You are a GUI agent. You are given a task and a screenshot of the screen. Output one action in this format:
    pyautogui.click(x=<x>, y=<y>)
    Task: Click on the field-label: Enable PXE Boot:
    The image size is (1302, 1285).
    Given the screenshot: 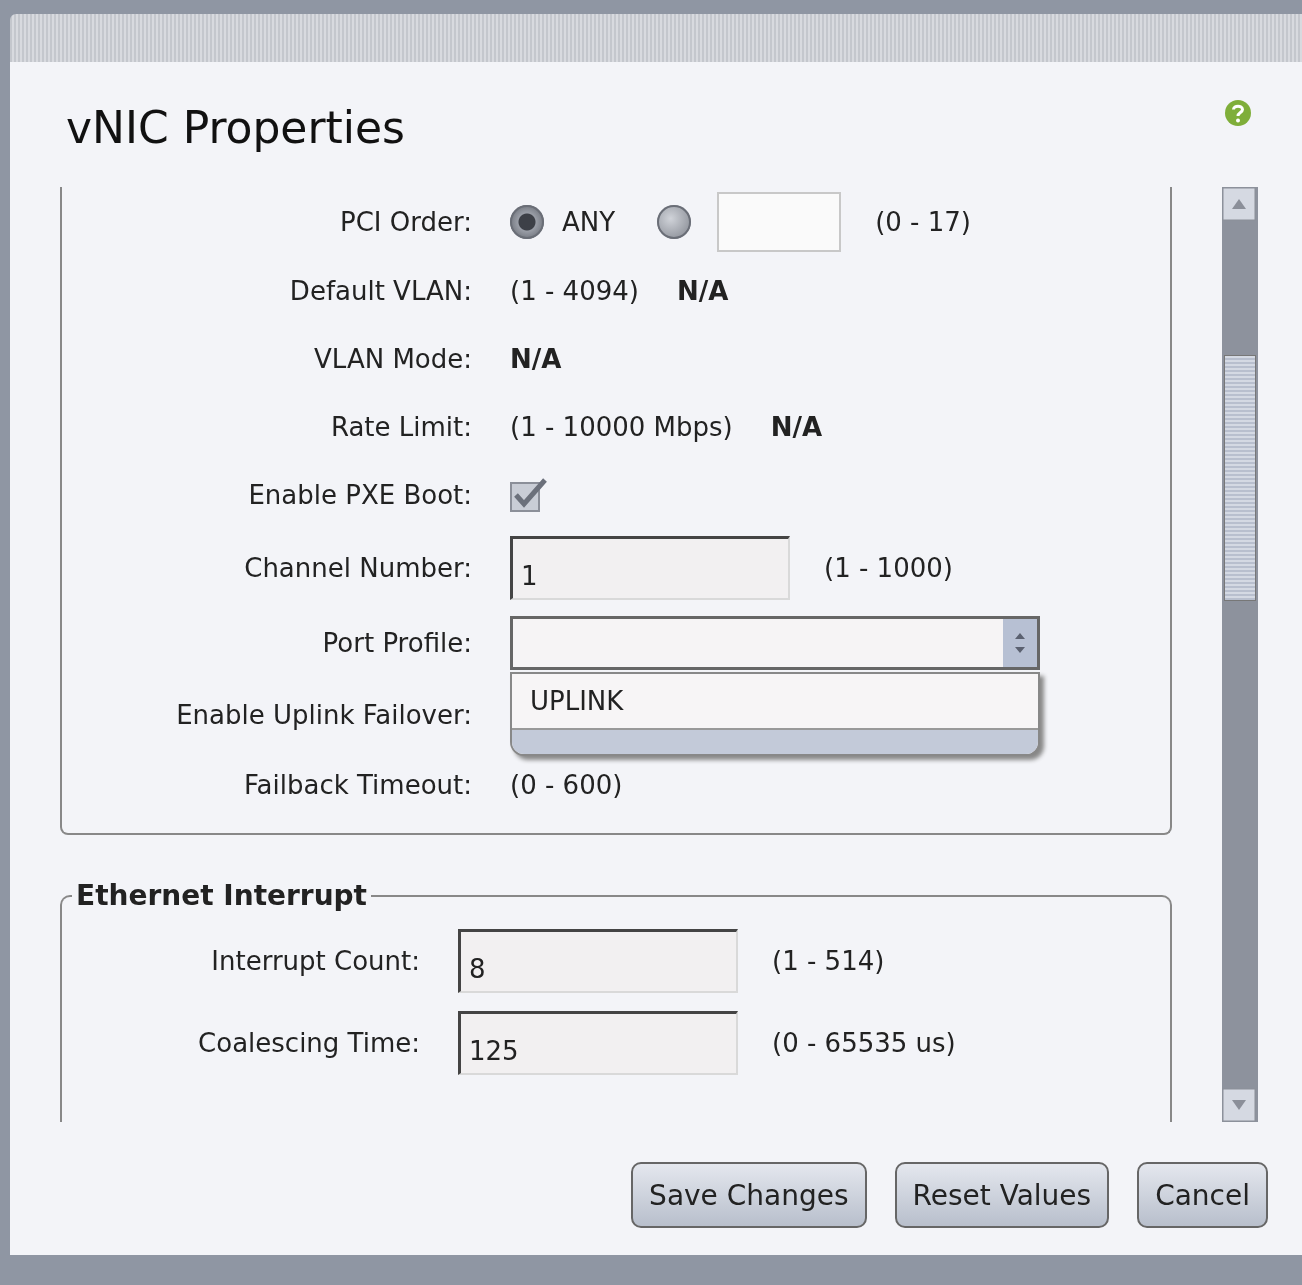 What is the action you would take?
    pyautogui.click(x=360, y=495)
    